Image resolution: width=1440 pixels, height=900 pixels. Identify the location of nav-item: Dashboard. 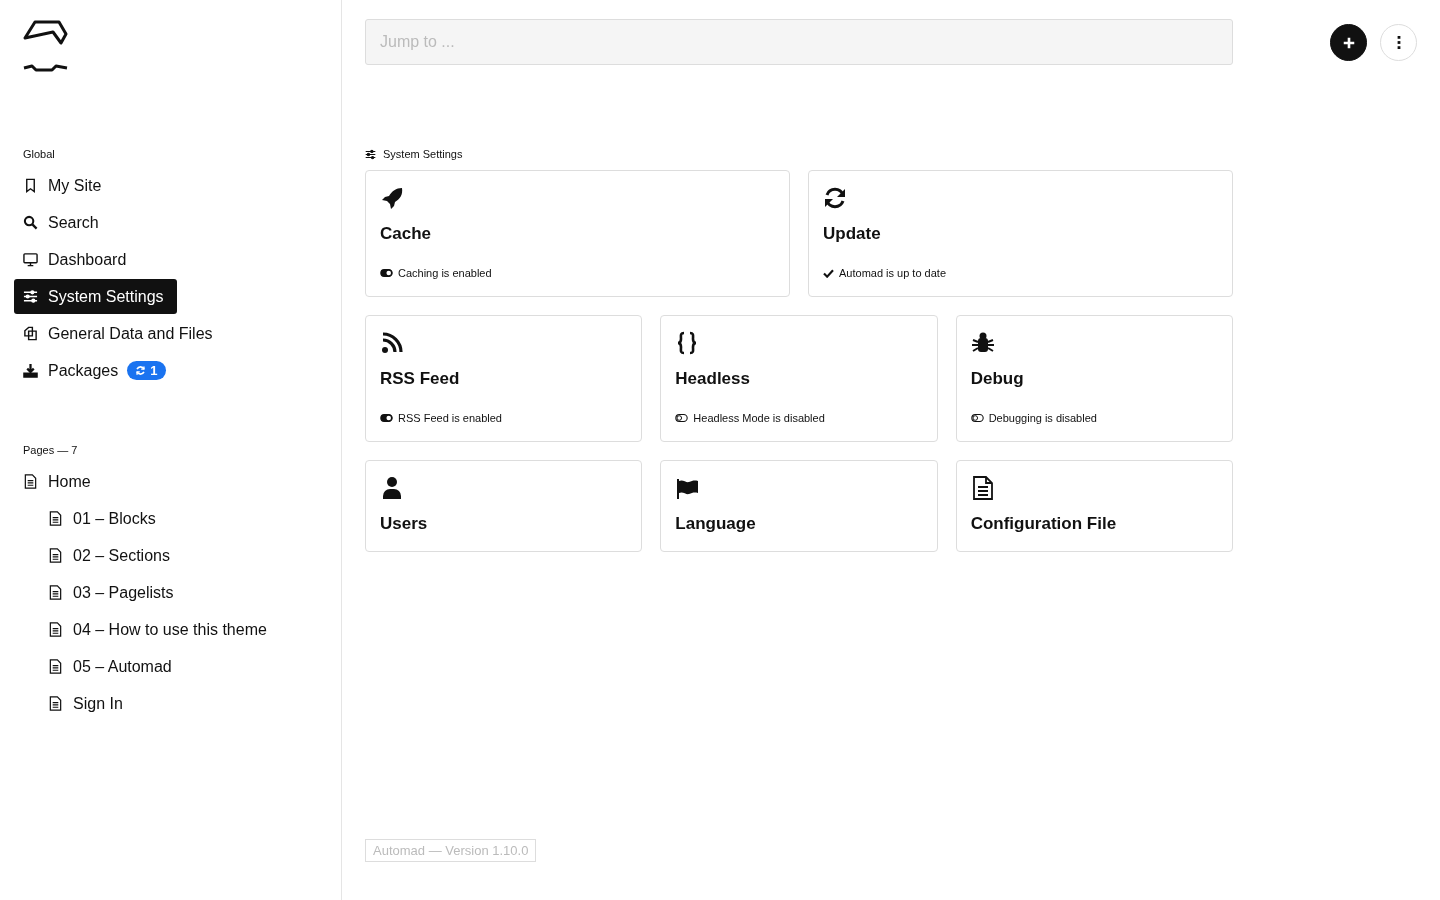
(75, 259).